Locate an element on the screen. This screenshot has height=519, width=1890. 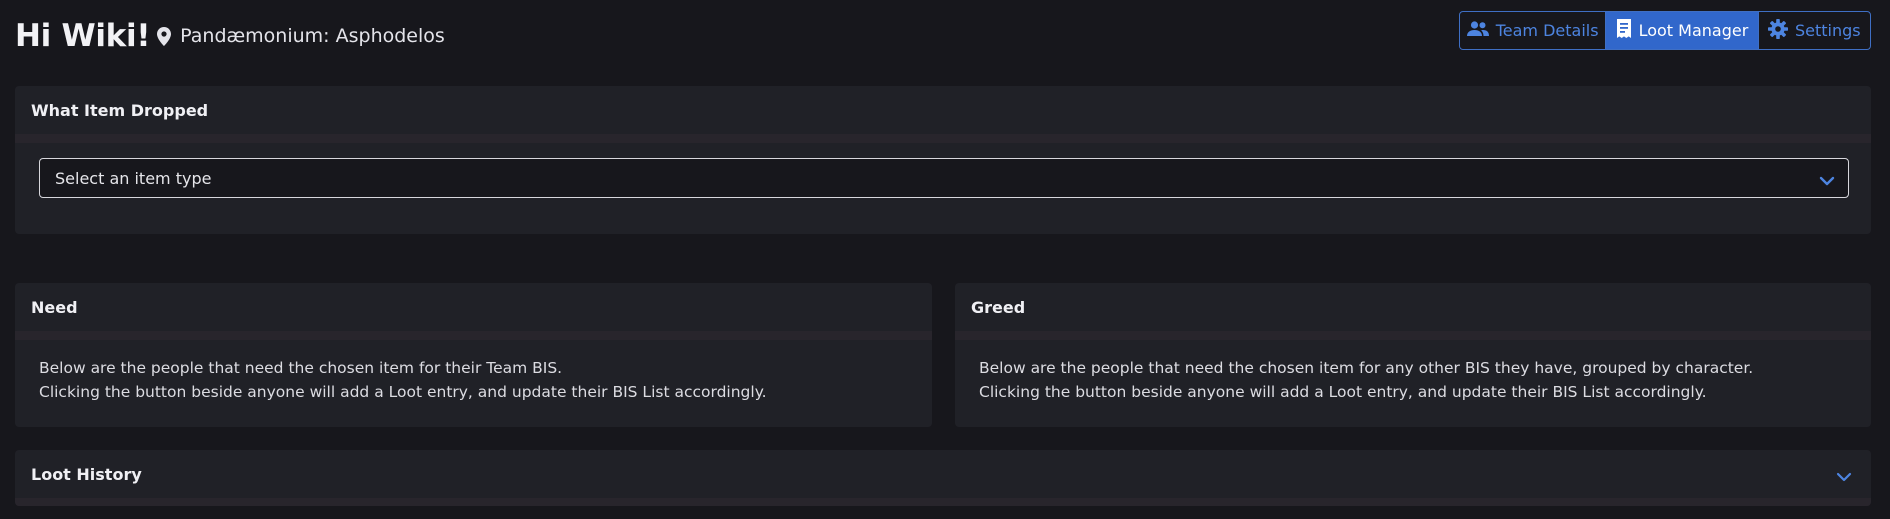
team-name: Pandæmonium: Asphodelos is located at coordinates (312, 36).